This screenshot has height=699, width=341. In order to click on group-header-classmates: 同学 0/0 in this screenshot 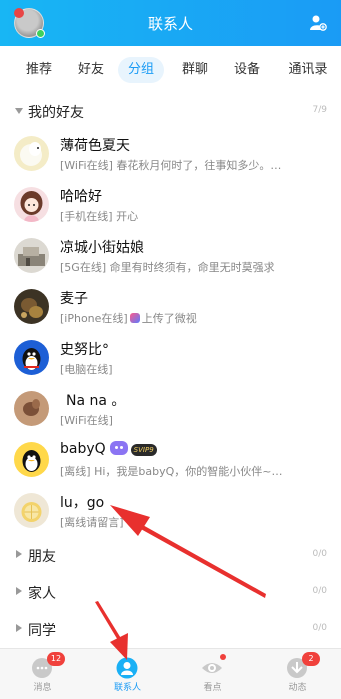, I will do `click(170, 629)`.